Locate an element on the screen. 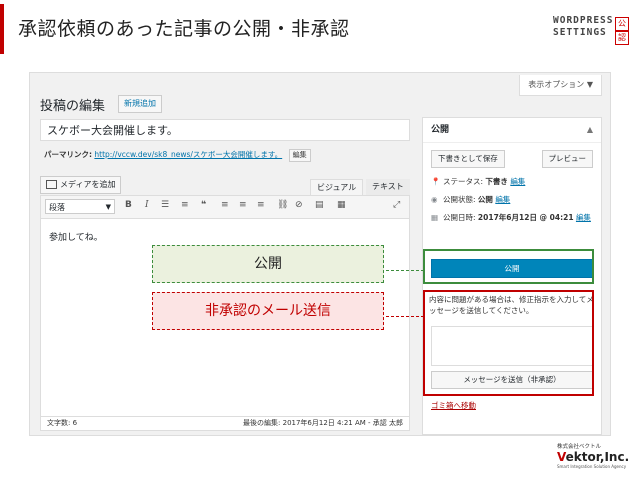 Image resolution: width=638 pixels, height=479 pixels. publish-metabox-header: 公開 ▲ is located at coordinates (512, 130).